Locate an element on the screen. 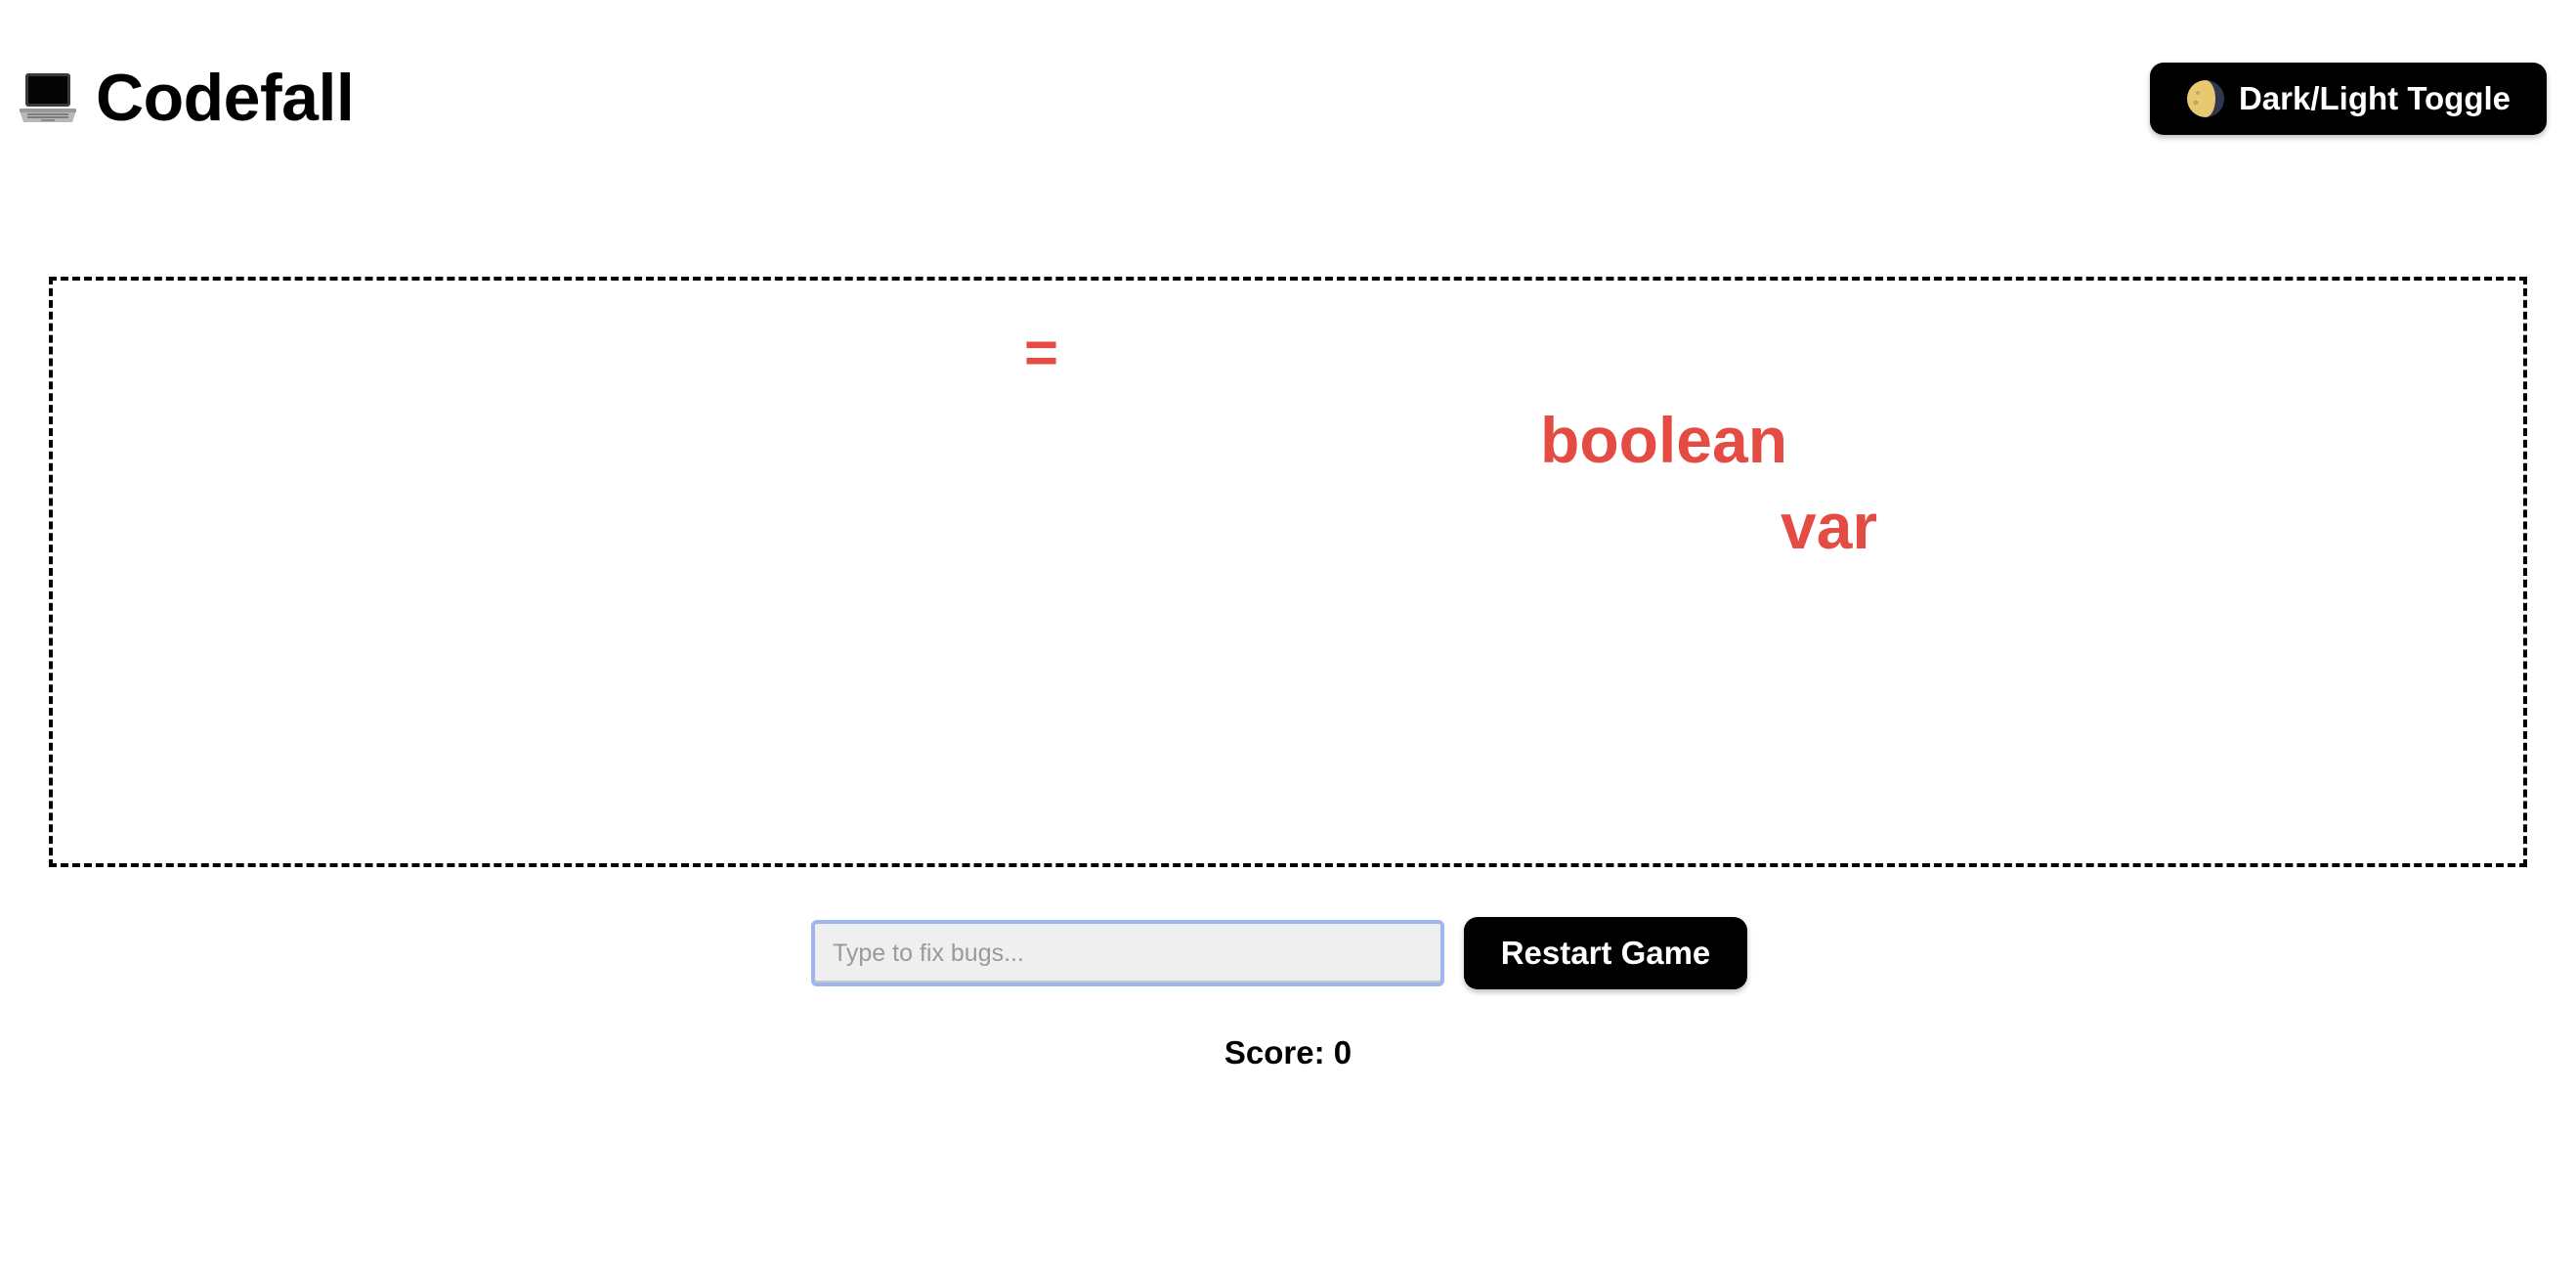 The image size is (2576, 1267). moon-icon is located at coordinates (2205, 98).